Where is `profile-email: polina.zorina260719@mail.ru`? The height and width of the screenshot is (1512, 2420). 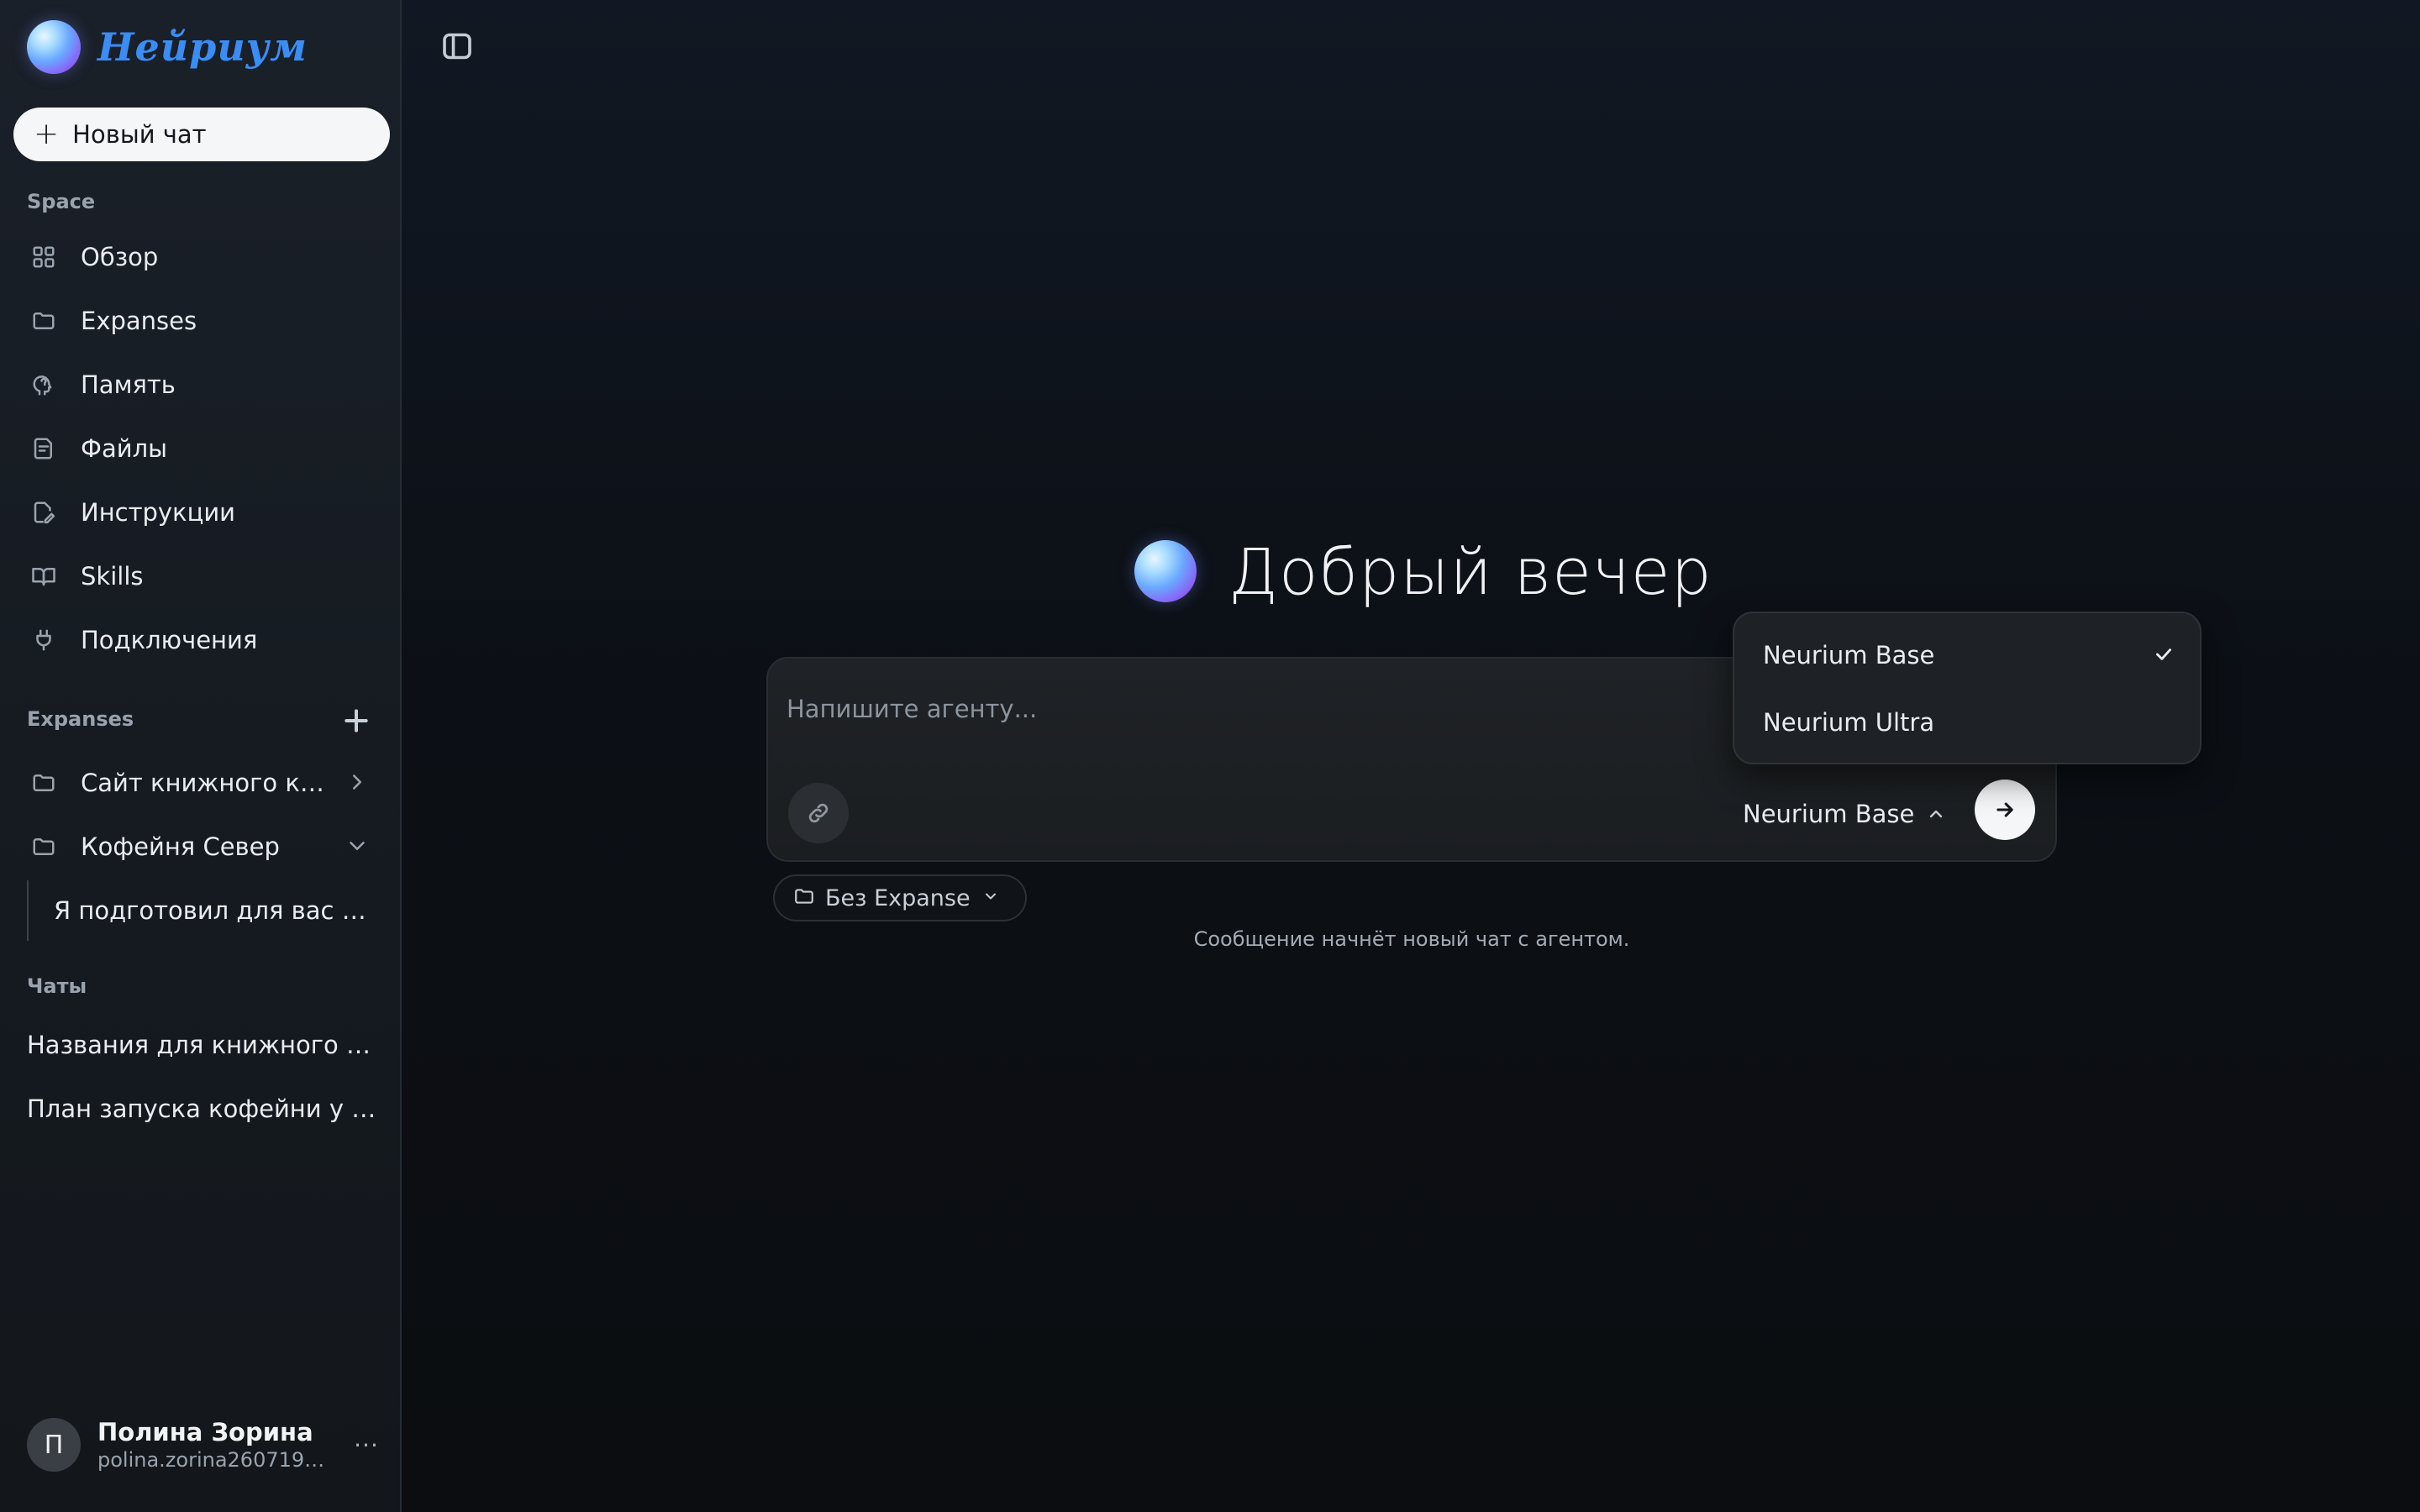 profile-email: polina.zorina260719@mail.ru is located at coordinates (215, 1460).